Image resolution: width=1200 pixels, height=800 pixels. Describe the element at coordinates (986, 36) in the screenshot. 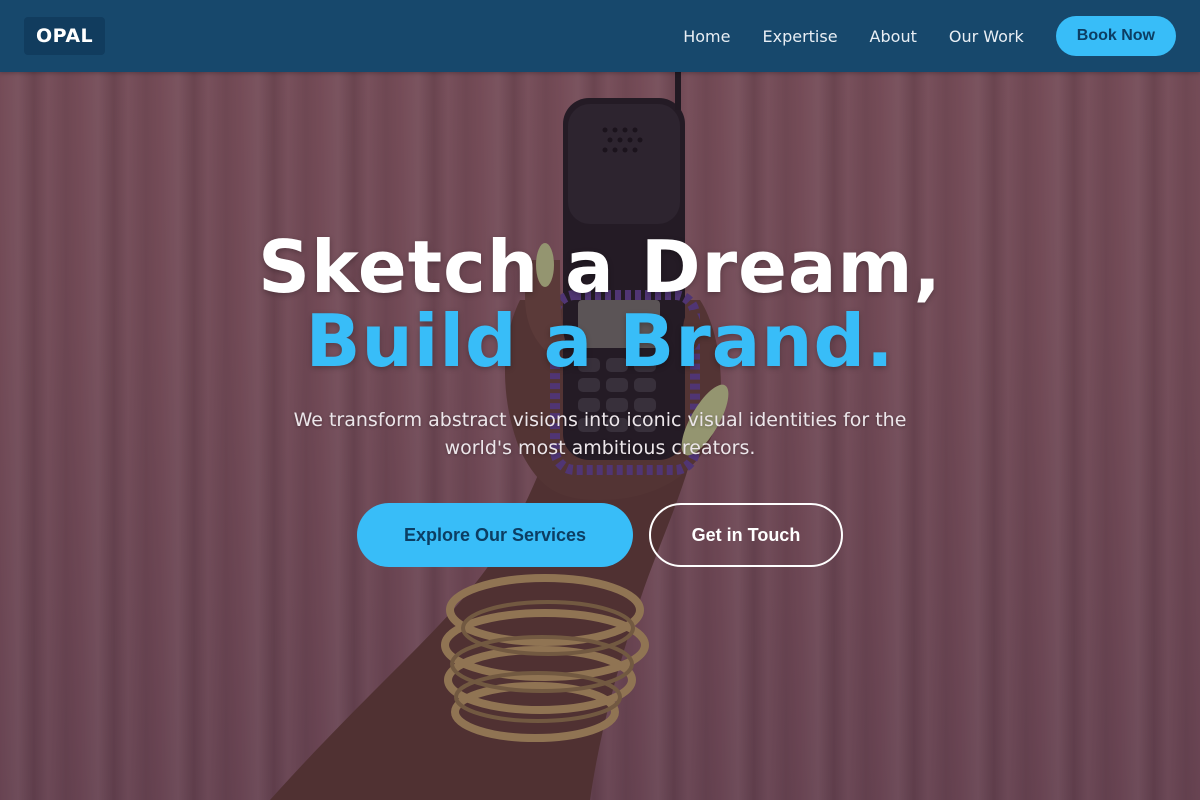

I see `nav-link-our-work: Our Work` at that location.